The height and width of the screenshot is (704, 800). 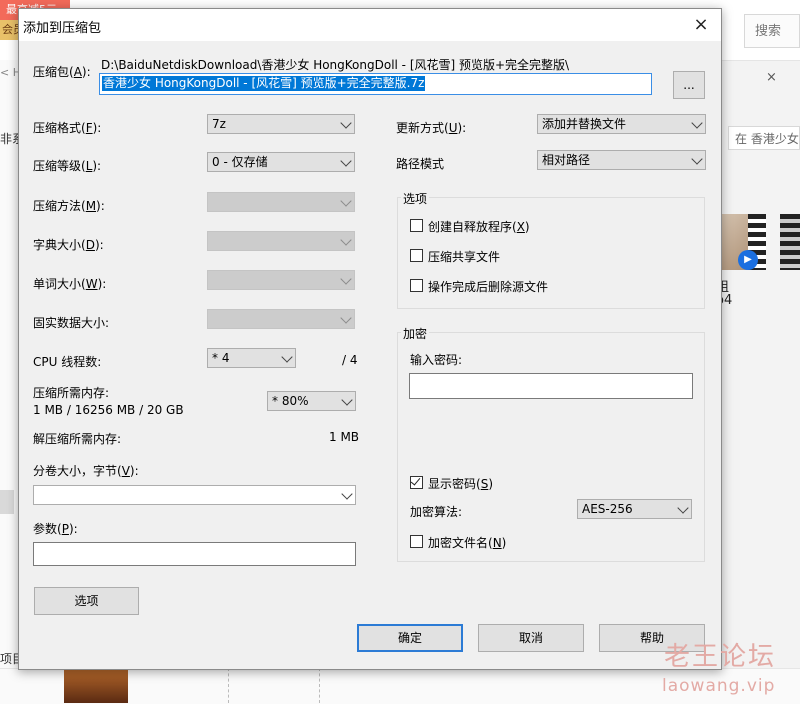 I want to click on background-search-input: 在 香港少女, so click(x=764, y=138).